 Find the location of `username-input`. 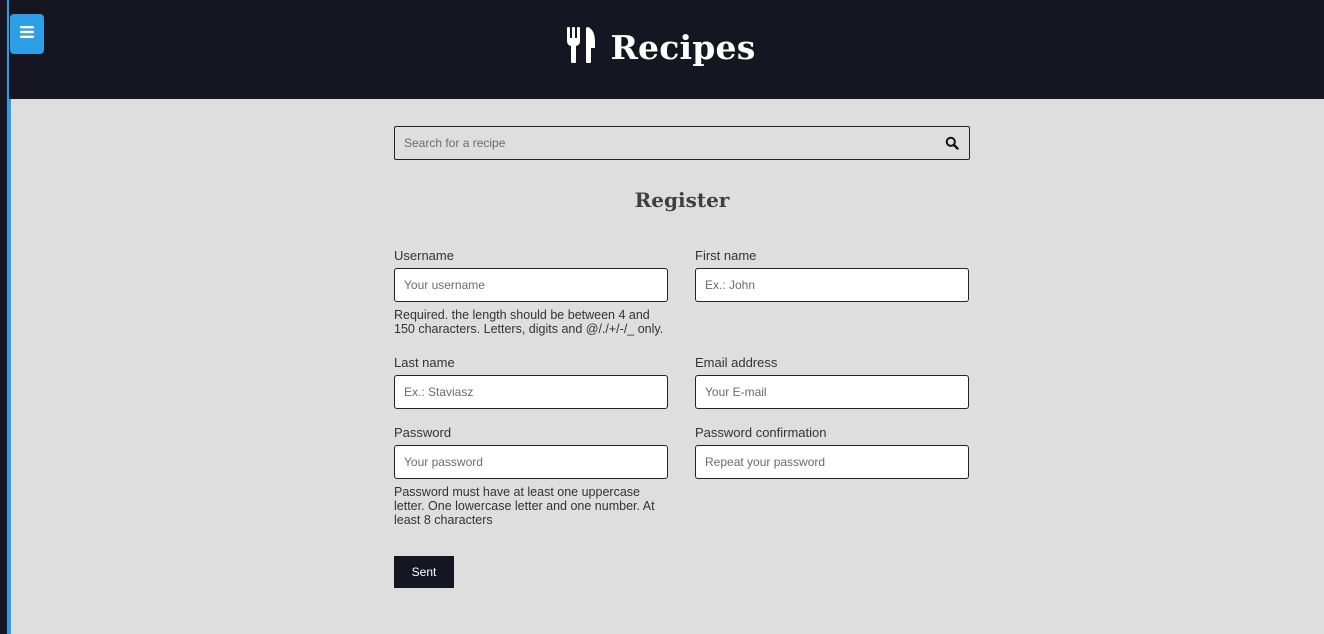

username-input is located at coordinates (531, 285).